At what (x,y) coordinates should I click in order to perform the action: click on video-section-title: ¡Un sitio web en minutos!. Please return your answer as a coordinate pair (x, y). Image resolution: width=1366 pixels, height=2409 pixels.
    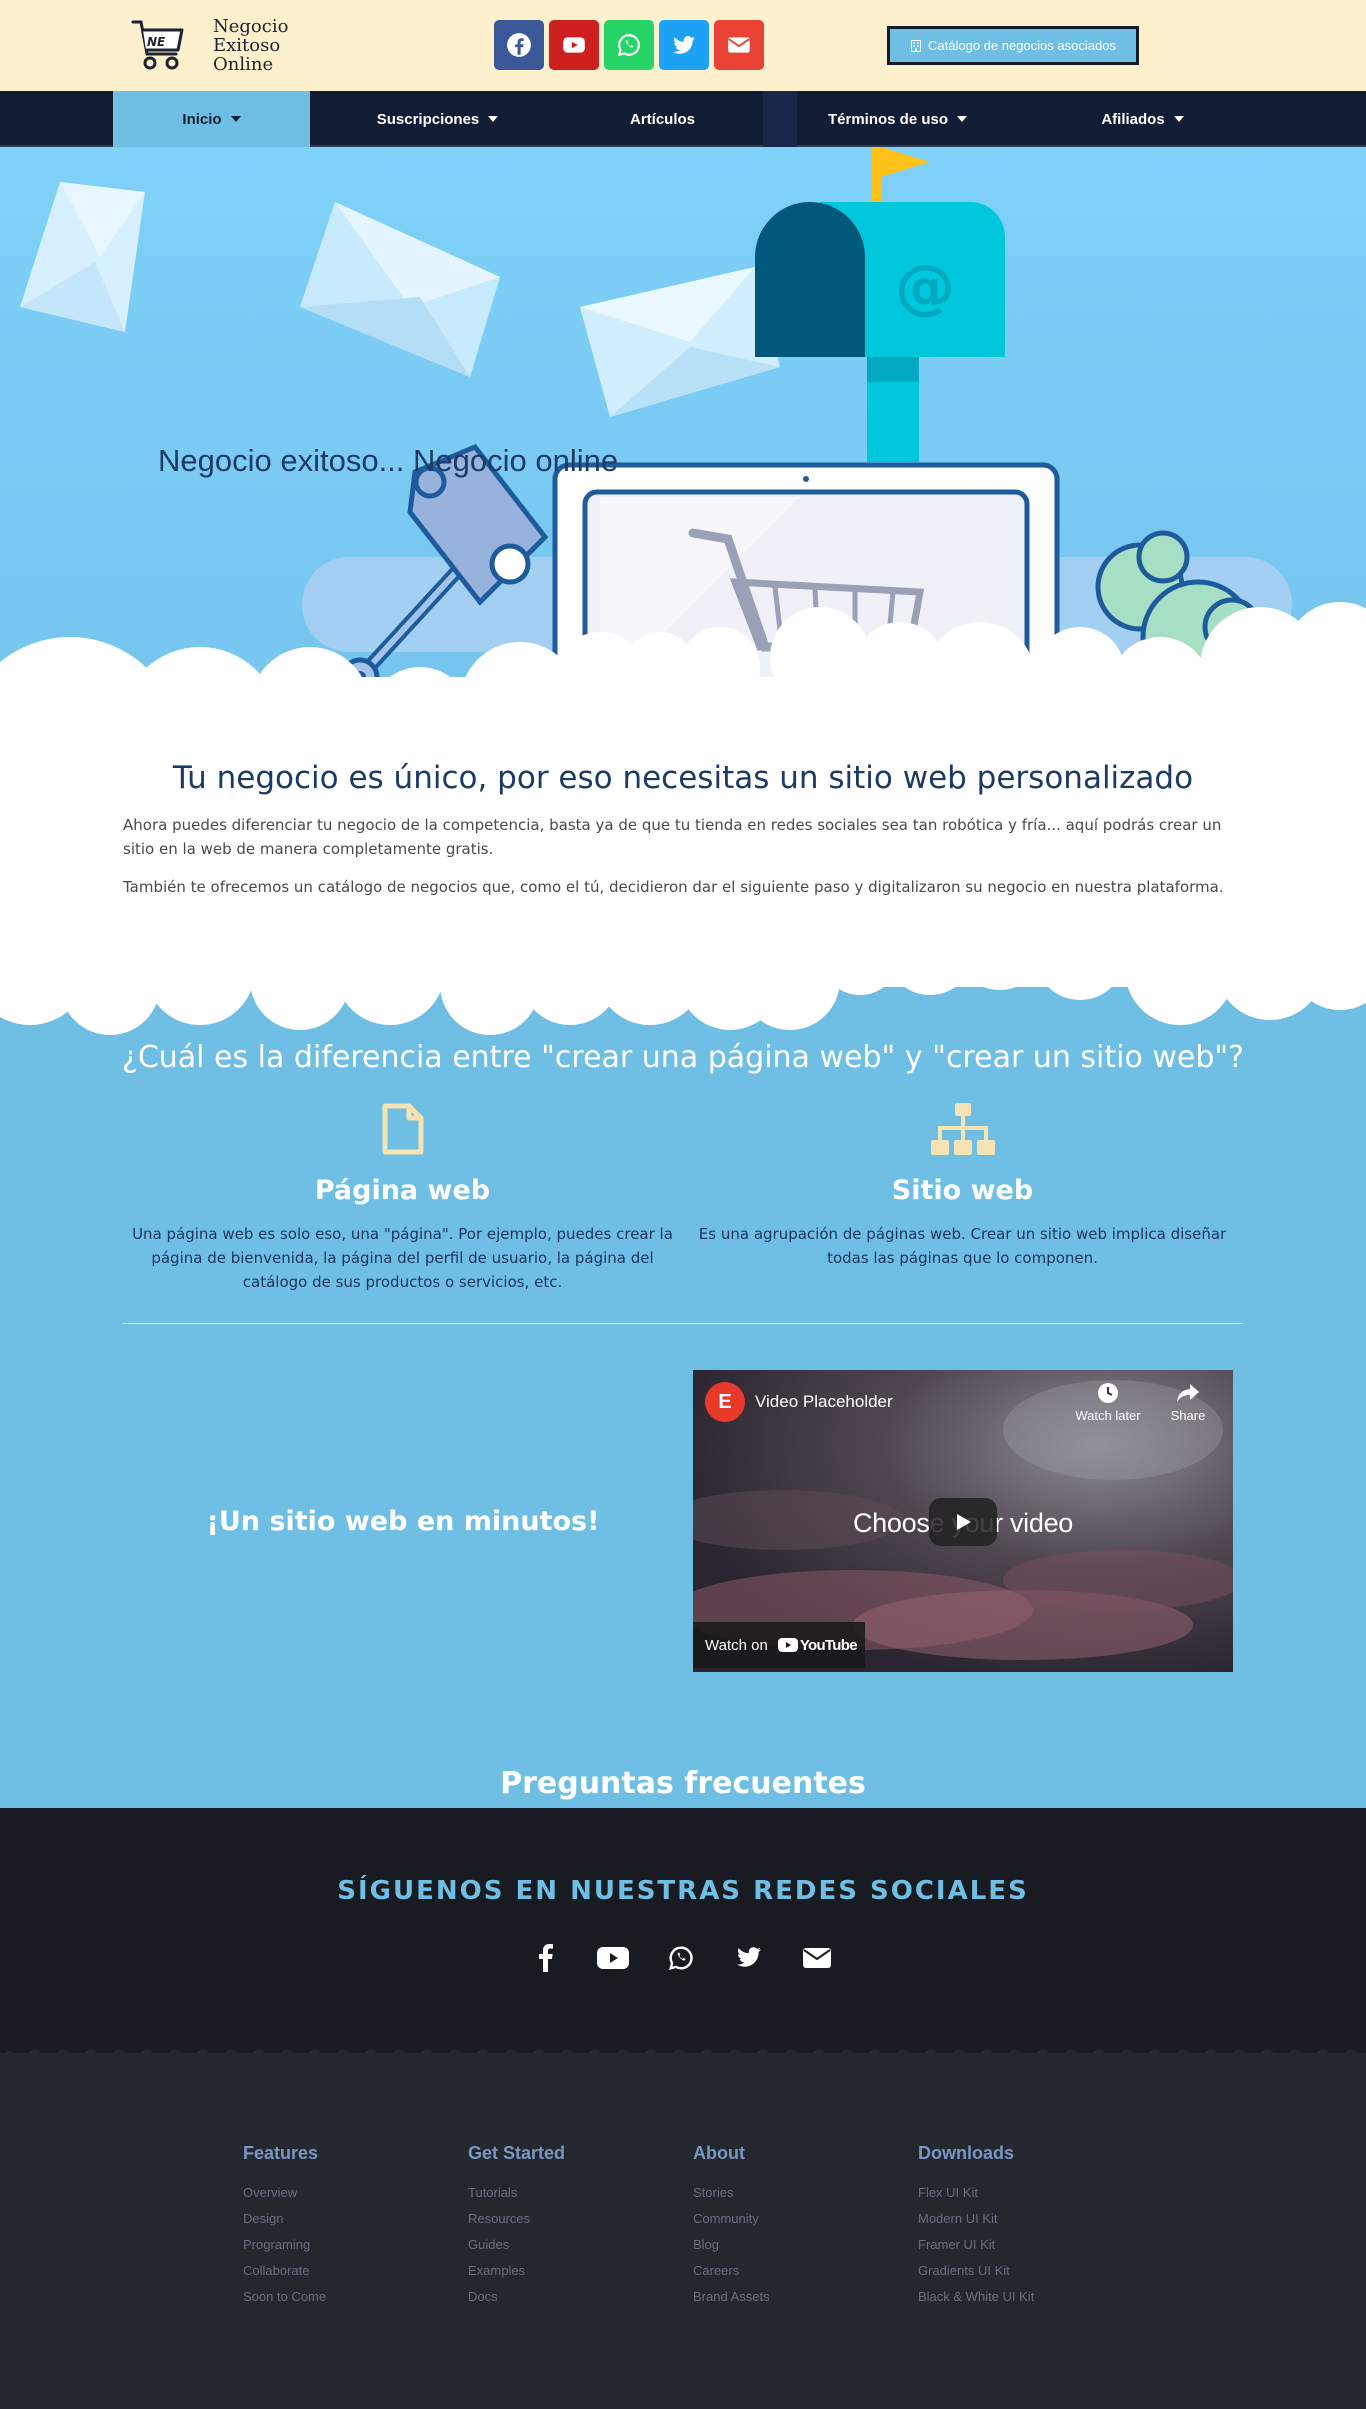
    Looking at the image, I should click on (403, 1521).